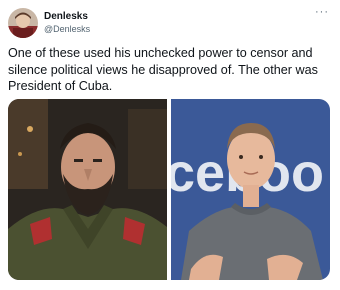 This screenshot has width=340, height=290. What do you see at coordinates (66, 17) in the screenshot?
I see `author-name: Denlesks` at bounding box center [66, 17].